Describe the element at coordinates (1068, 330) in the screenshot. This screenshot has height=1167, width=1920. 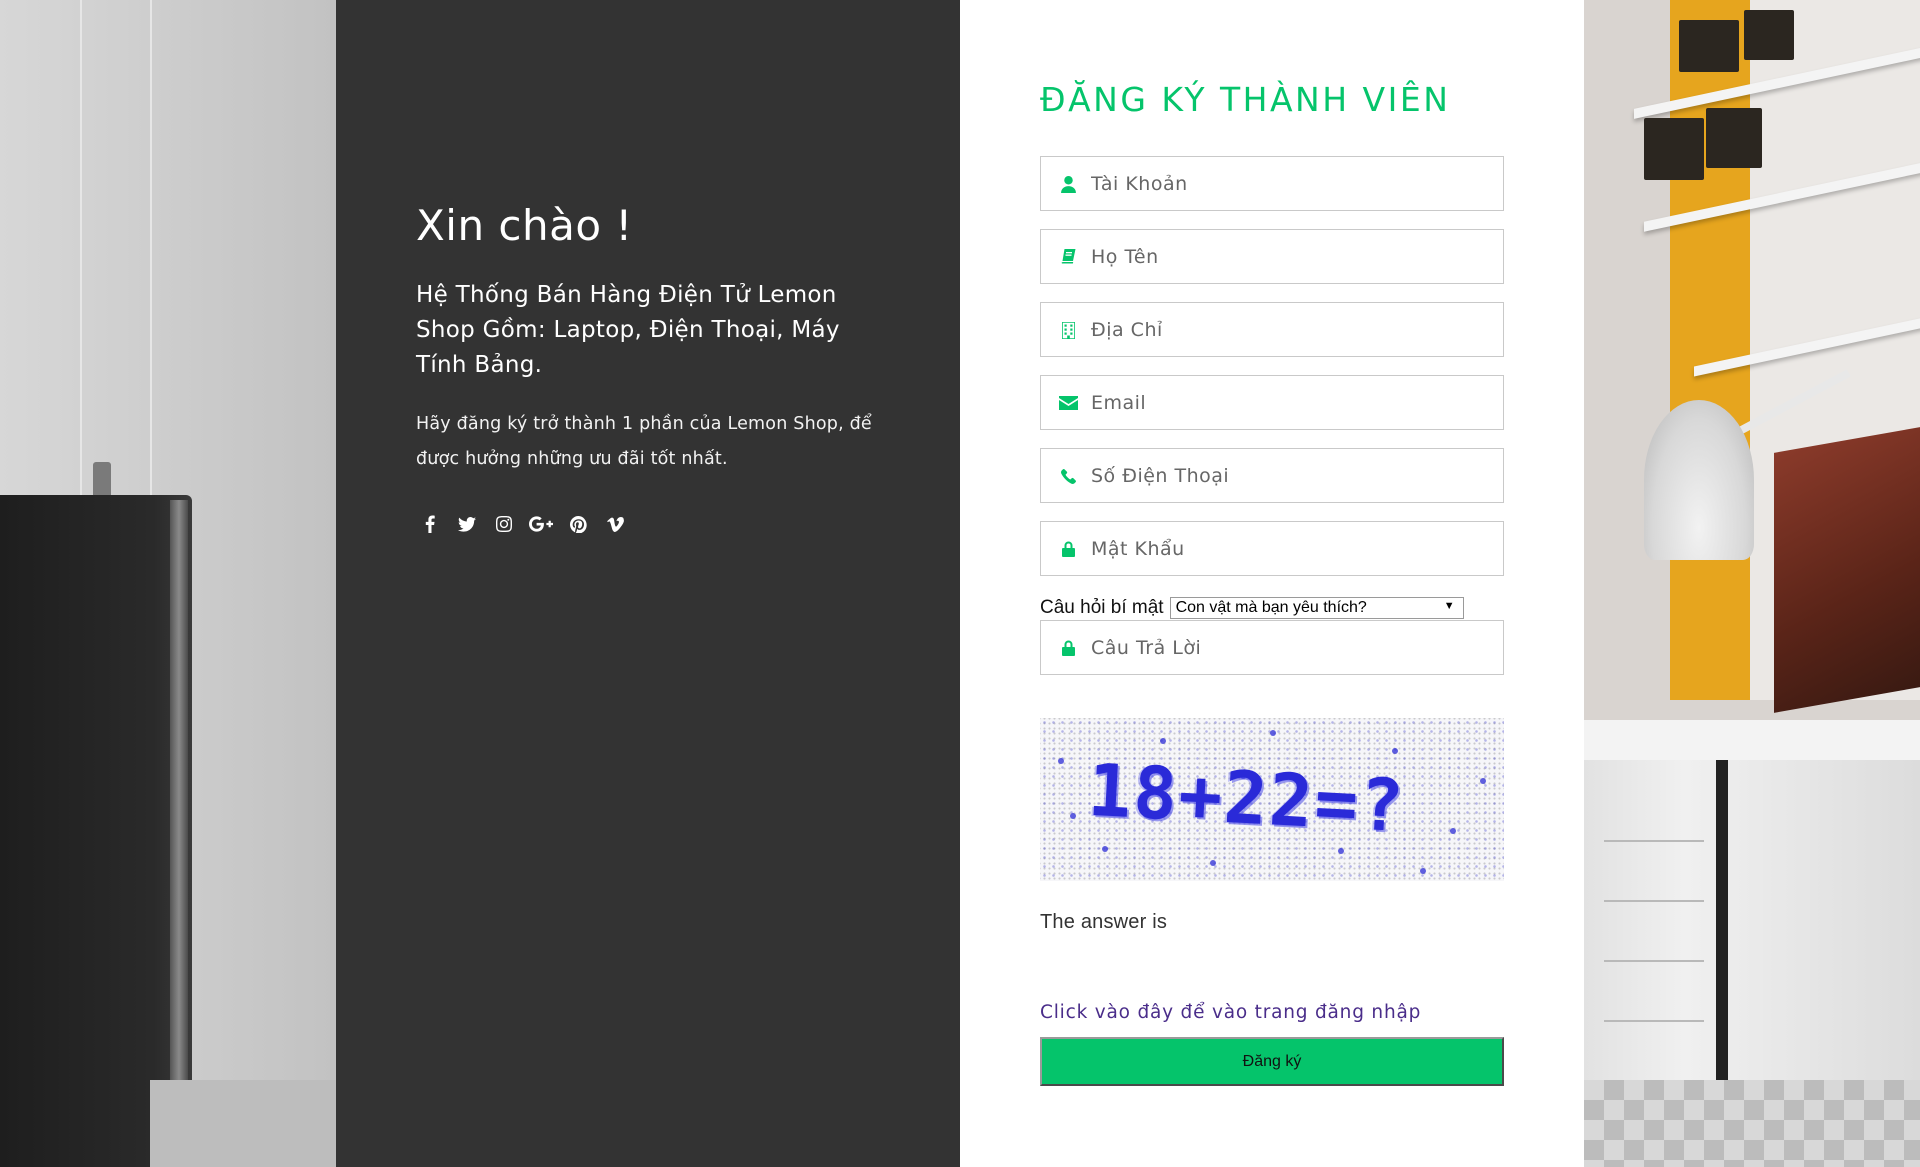
I see `building-icon` at that location.